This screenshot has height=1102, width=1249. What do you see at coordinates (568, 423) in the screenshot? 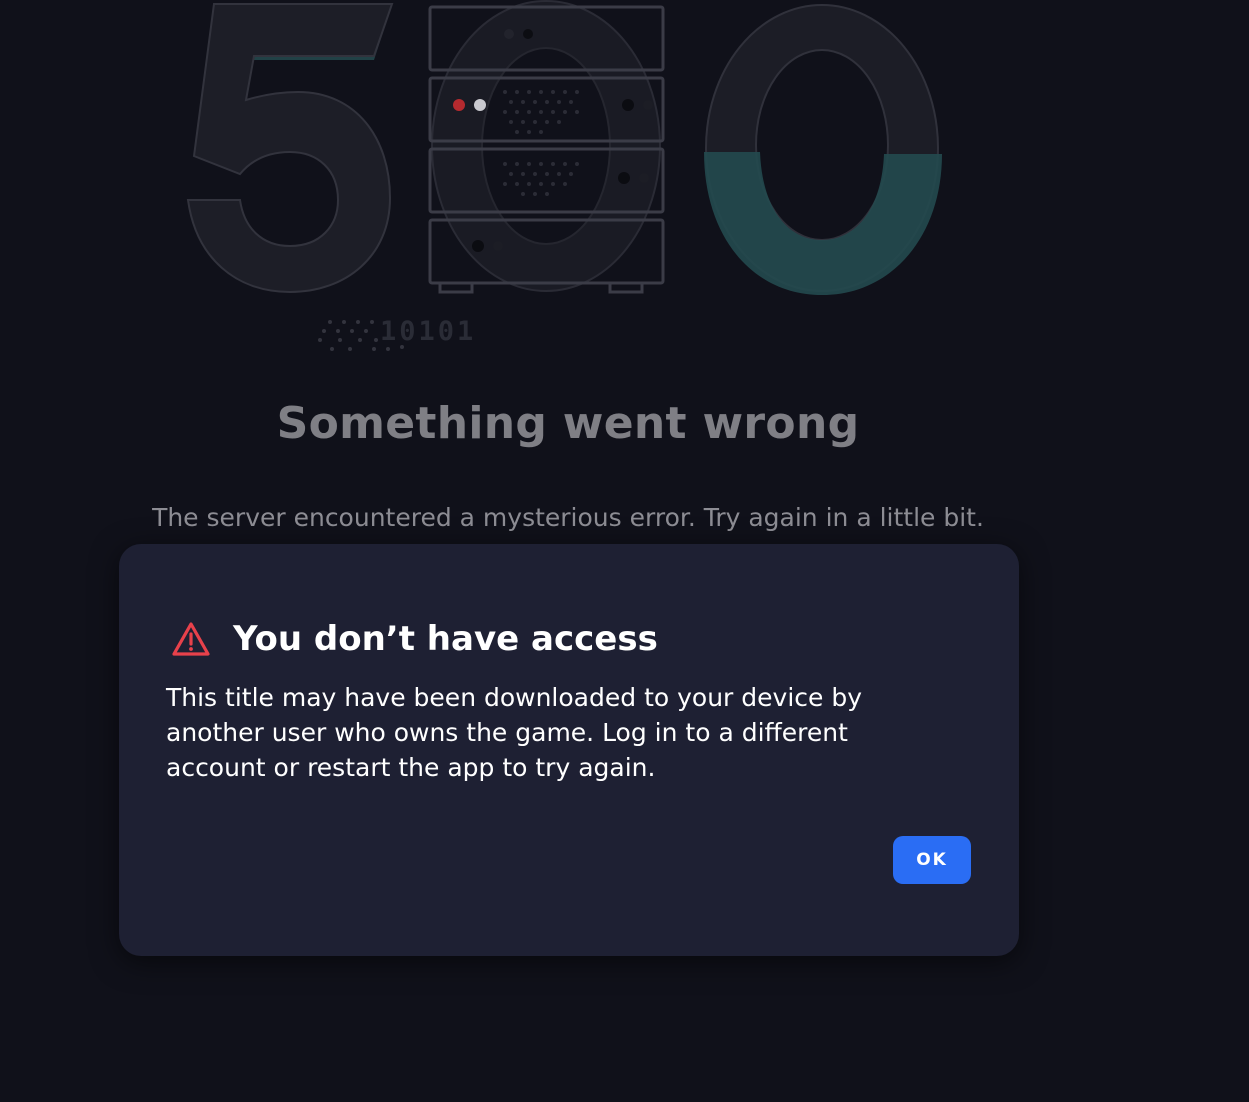
I see `error-title: Something went wrong` at bounding box center [568, 423].